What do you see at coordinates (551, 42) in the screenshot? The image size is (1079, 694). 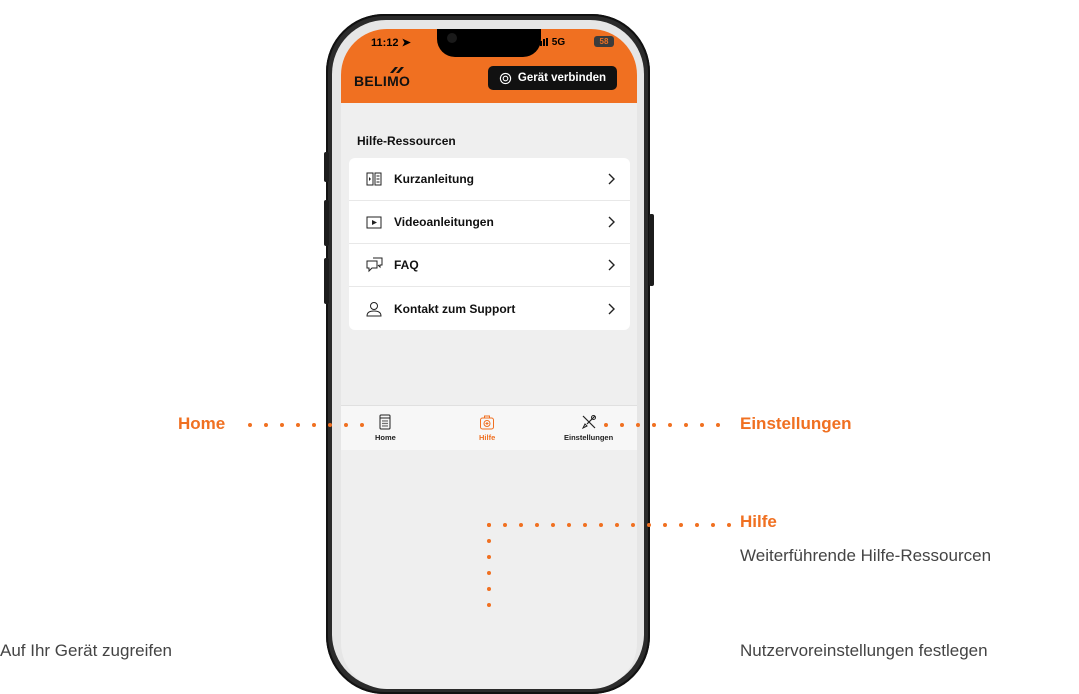 I see `status-signal: 5G` at bounding box center [551, 42].